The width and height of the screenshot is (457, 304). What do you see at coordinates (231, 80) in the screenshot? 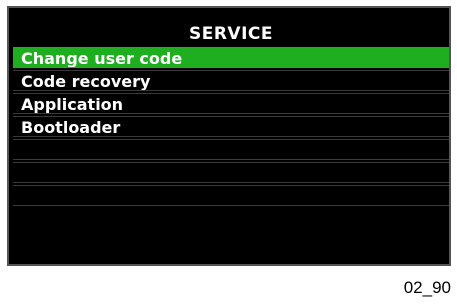
I see `menu-item-code-recovery: Code recovery` at bounding box center [231, 80].